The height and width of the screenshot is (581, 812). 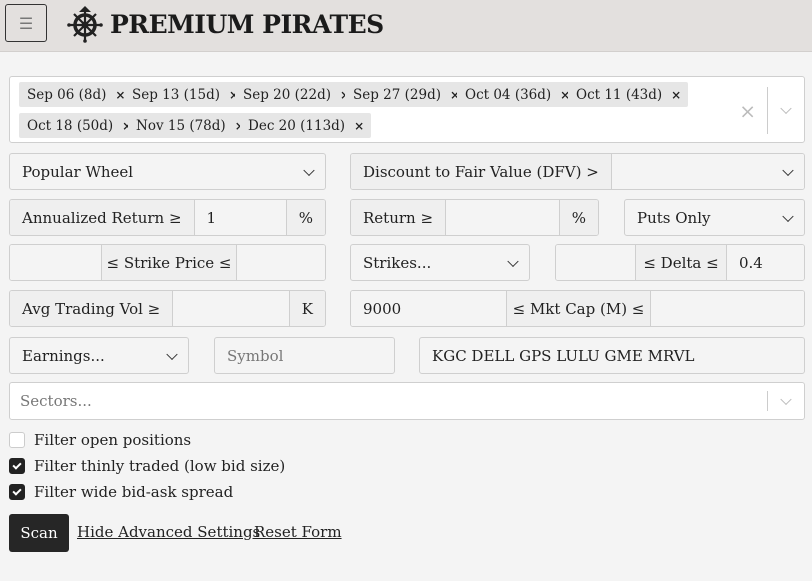 I want to click on expiration-tag: Oct 04 (36d) ×, so click(x=517, y=94).